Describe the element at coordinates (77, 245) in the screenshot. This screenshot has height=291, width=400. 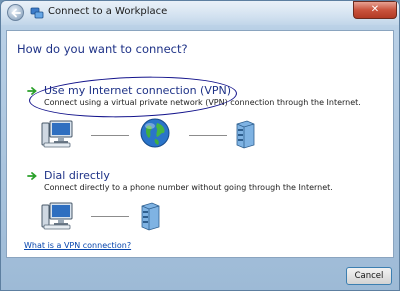
I see `what-is-vpn-link: What is a VPN connection?` at that location.